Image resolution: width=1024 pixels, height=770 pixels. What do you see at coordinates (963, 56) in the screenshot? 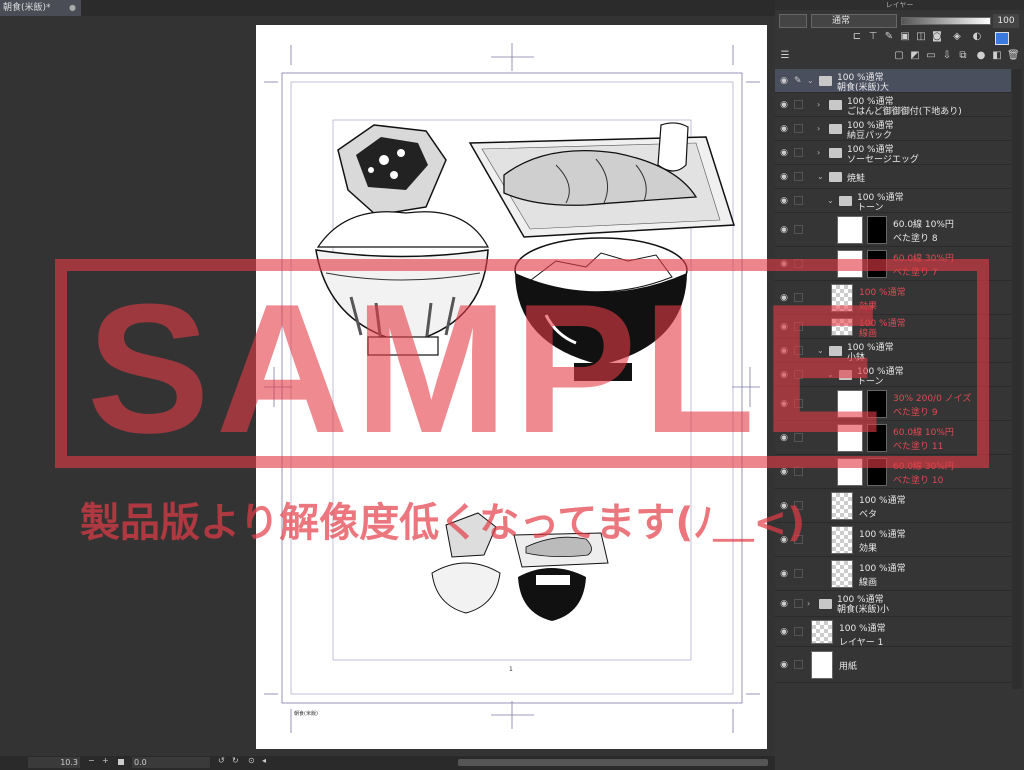
I see `combine-icon: ⧉` at bounding box center [963, 56].